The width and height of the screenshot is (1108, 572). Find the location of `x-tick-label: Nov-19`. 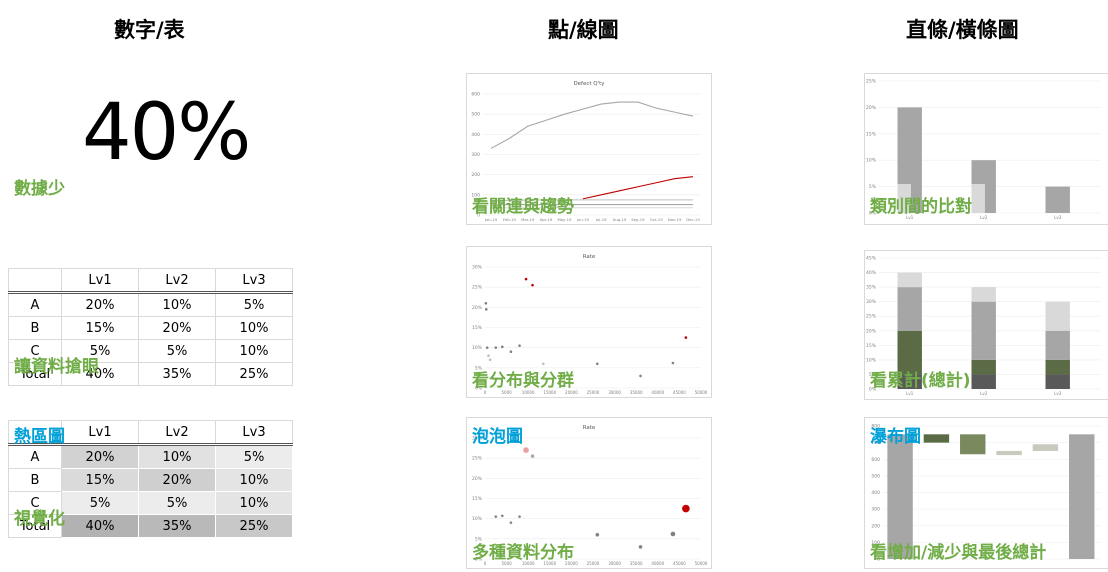

x-tick-label: Nov-19 is located at coordinates (675, 219).